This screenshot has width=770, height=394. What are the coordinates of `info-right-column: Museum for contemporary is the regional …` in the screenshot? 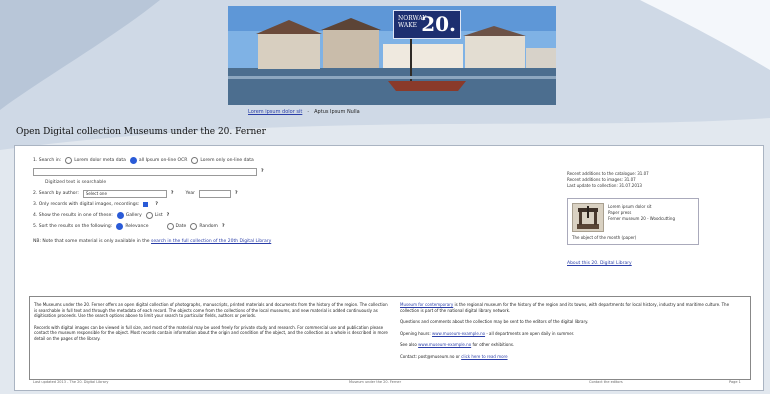 It's located at (572, 333).